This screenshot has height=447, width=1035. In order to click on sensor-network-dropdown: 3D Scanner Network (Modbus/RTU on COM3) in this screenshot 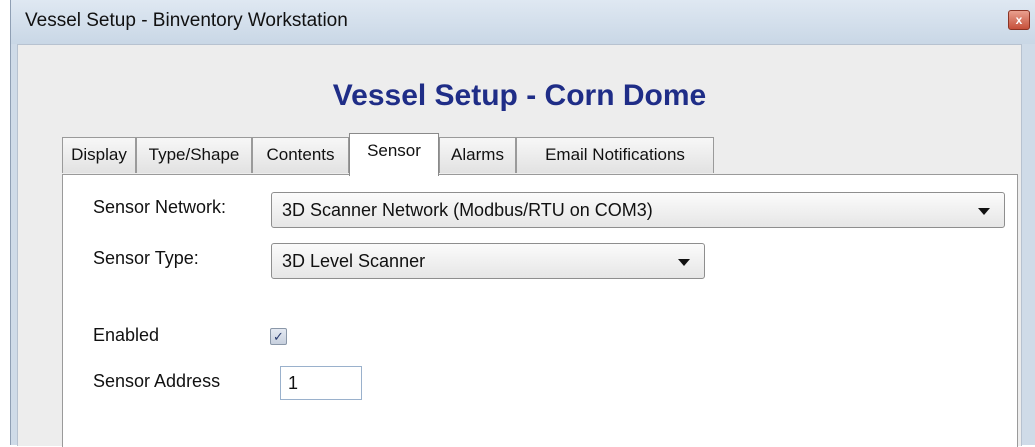, I will do `click(638, 210)`.